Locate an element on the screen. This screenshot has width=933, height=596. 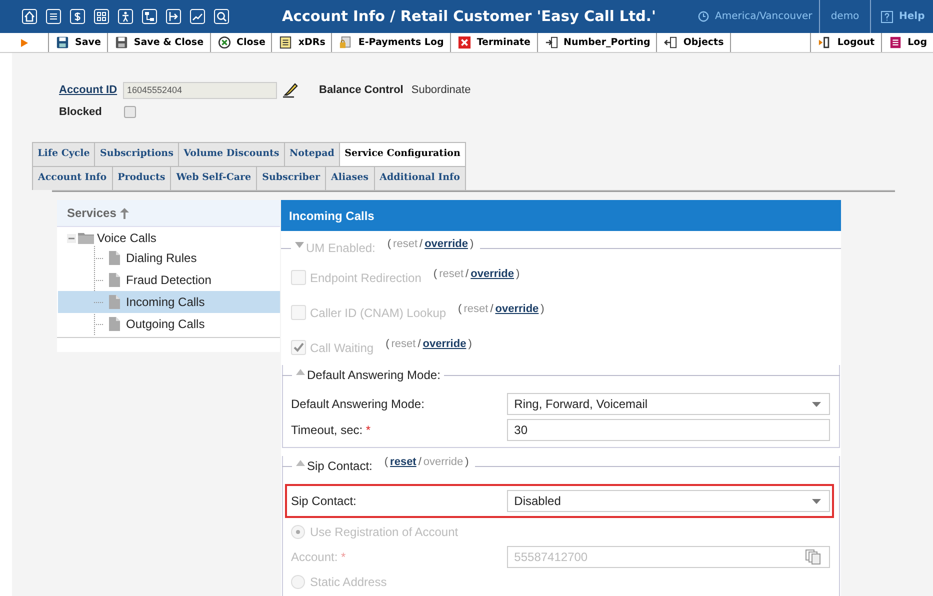
terminate-icon is located at coordinates (464, 42).